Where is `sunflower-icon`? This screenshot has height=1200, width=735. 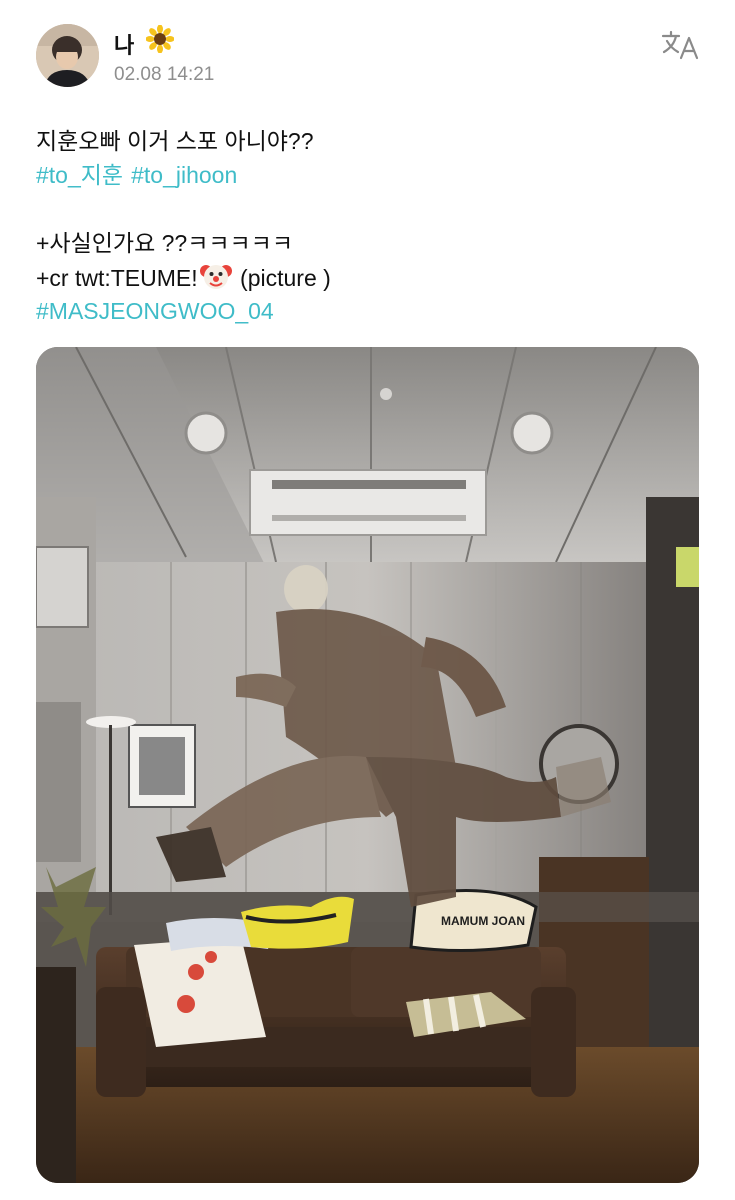 sunflower-icon is located at coordinates (160, 39).